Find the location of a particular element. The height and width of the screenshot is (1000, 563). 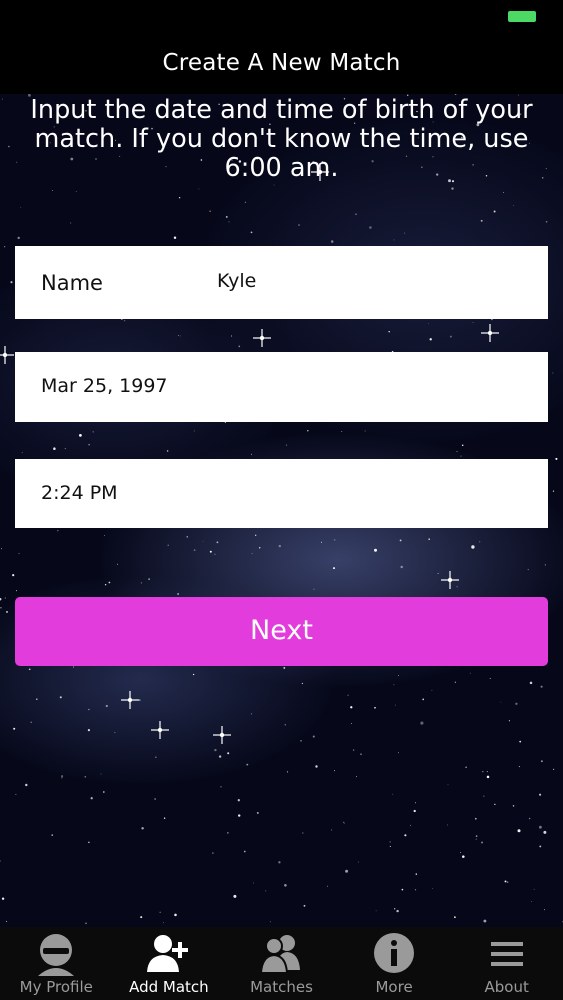

tab-about: About is located at coordinates (506, 963).